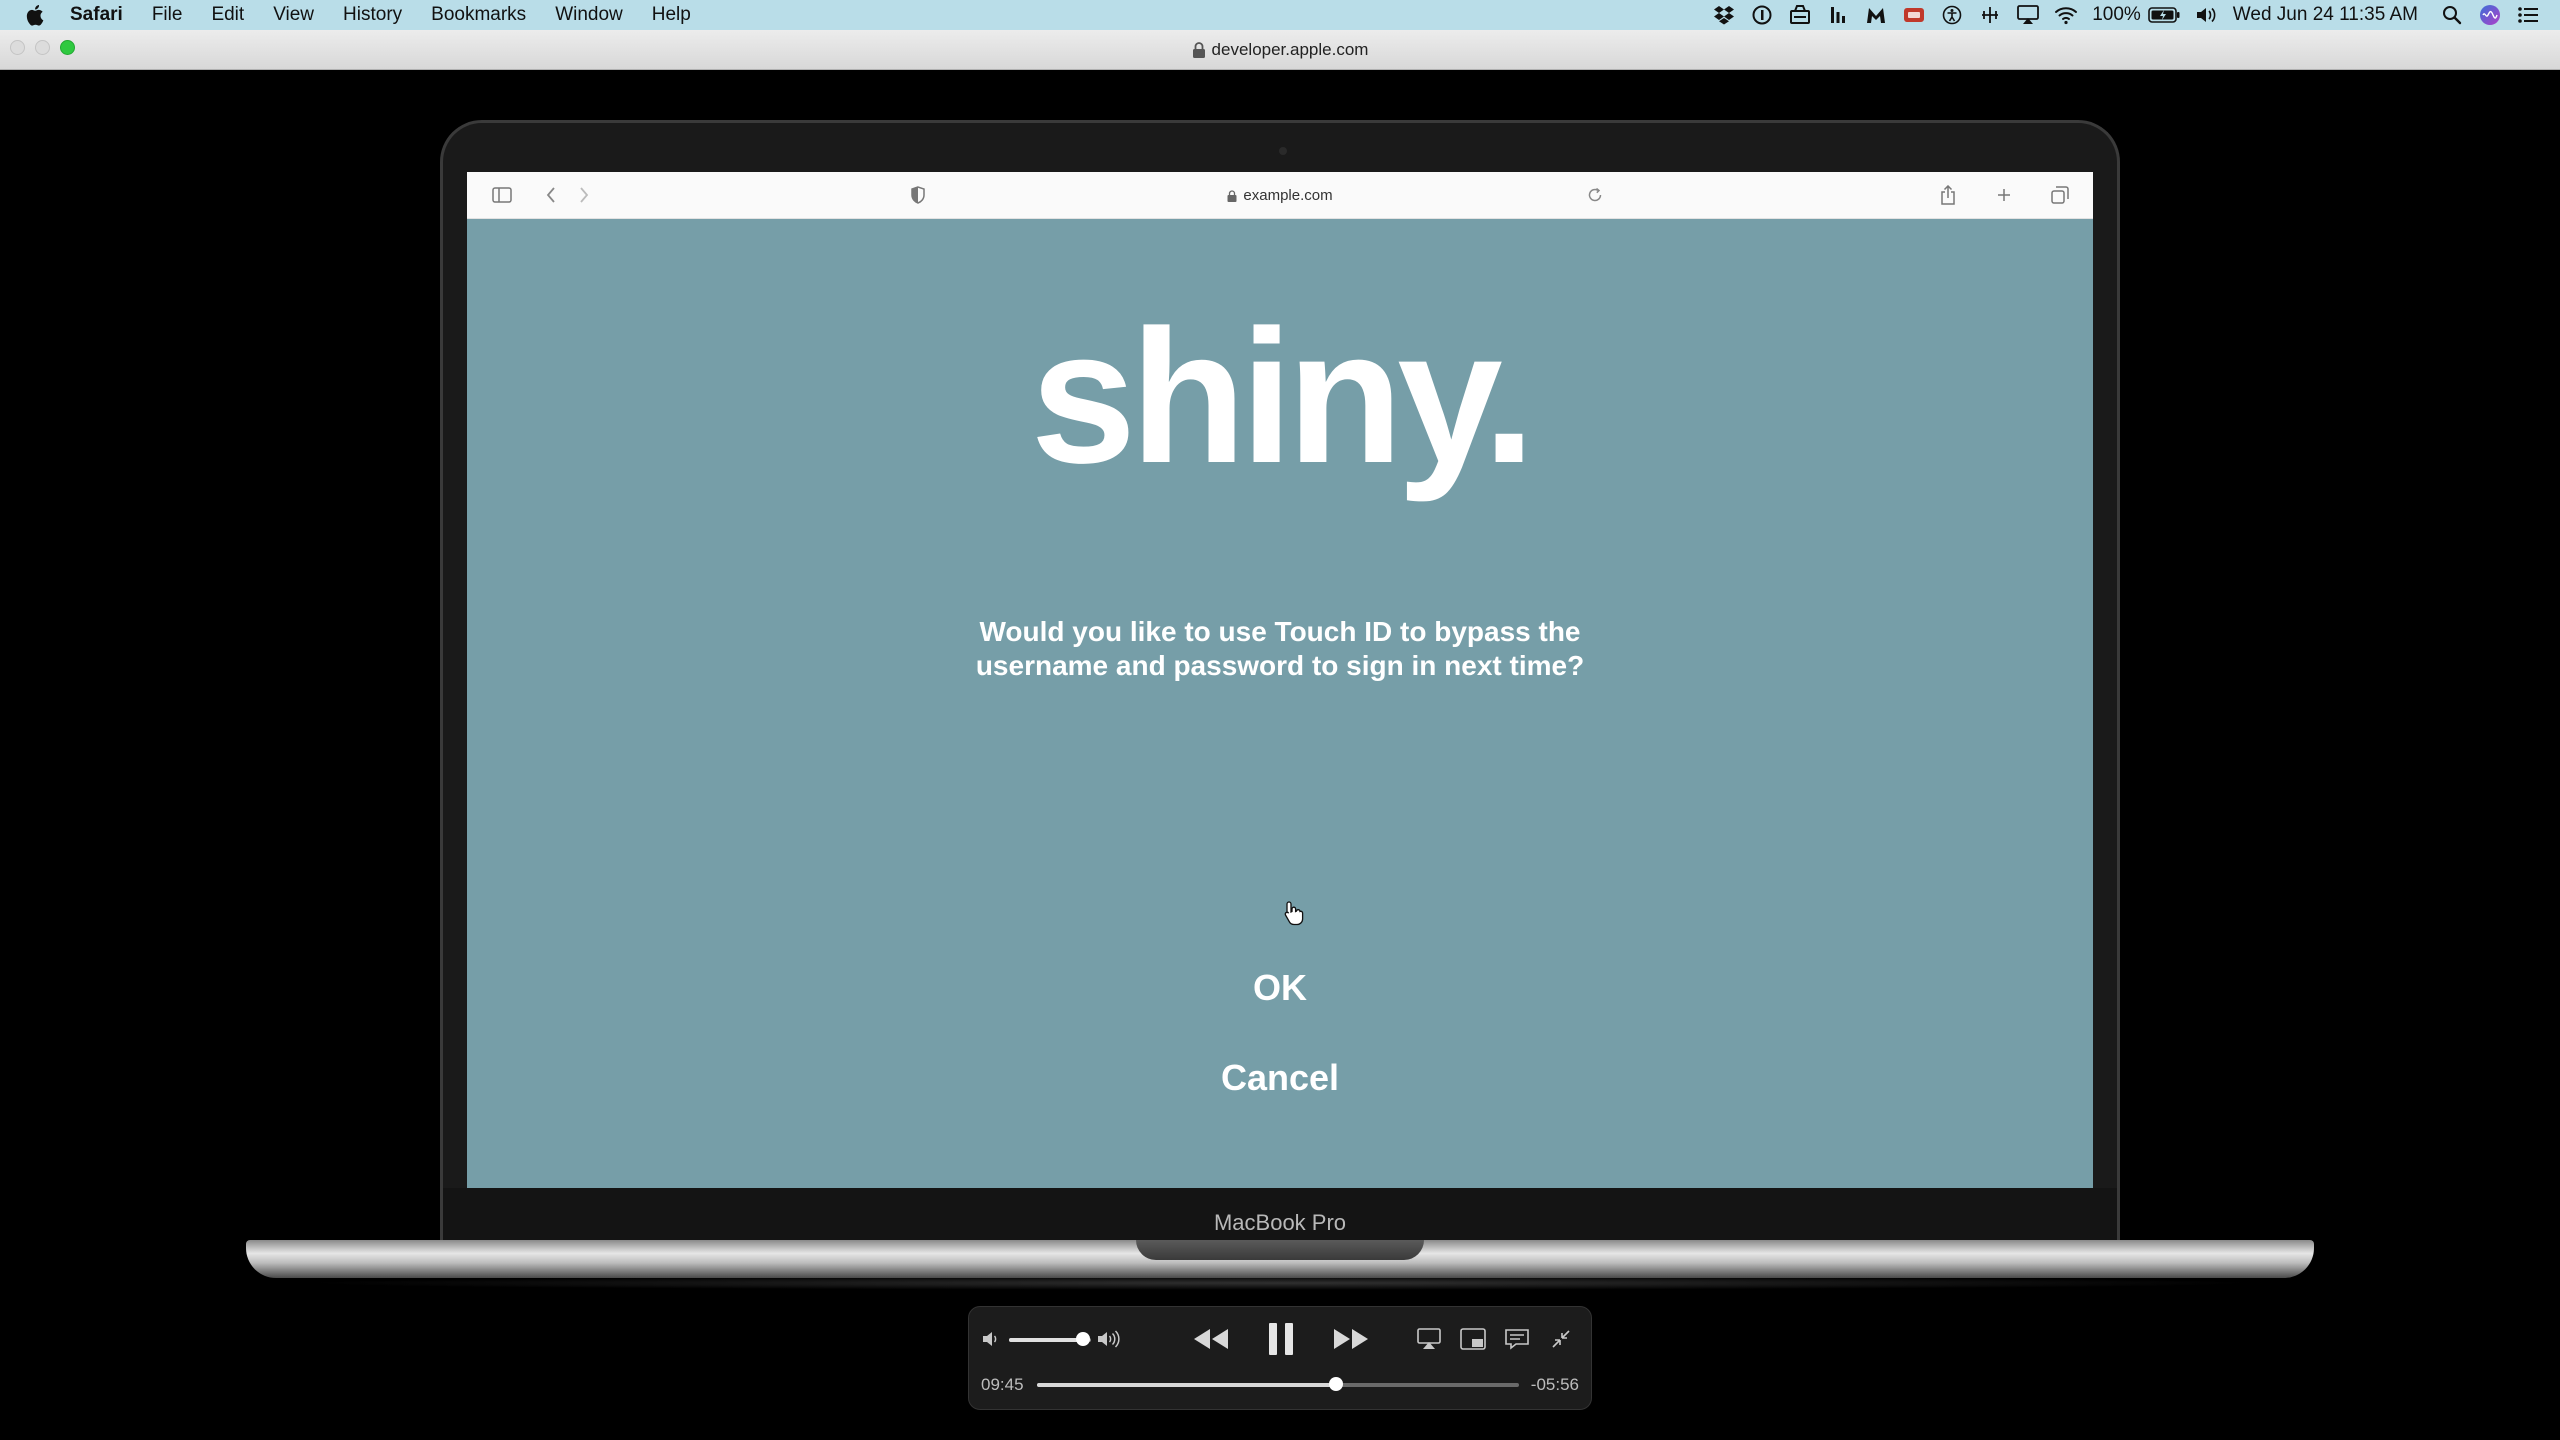  Describe the element at coordinates (1186, 1385) in the screenshot. I see `playback-progress-fill` at that location.